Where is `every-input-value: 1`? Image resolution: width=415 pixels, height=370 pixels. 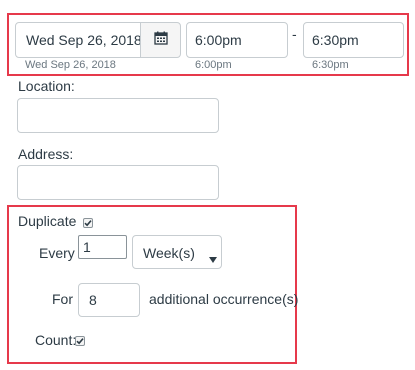 every-input-value: 1 is located at coordinates (87, 247).